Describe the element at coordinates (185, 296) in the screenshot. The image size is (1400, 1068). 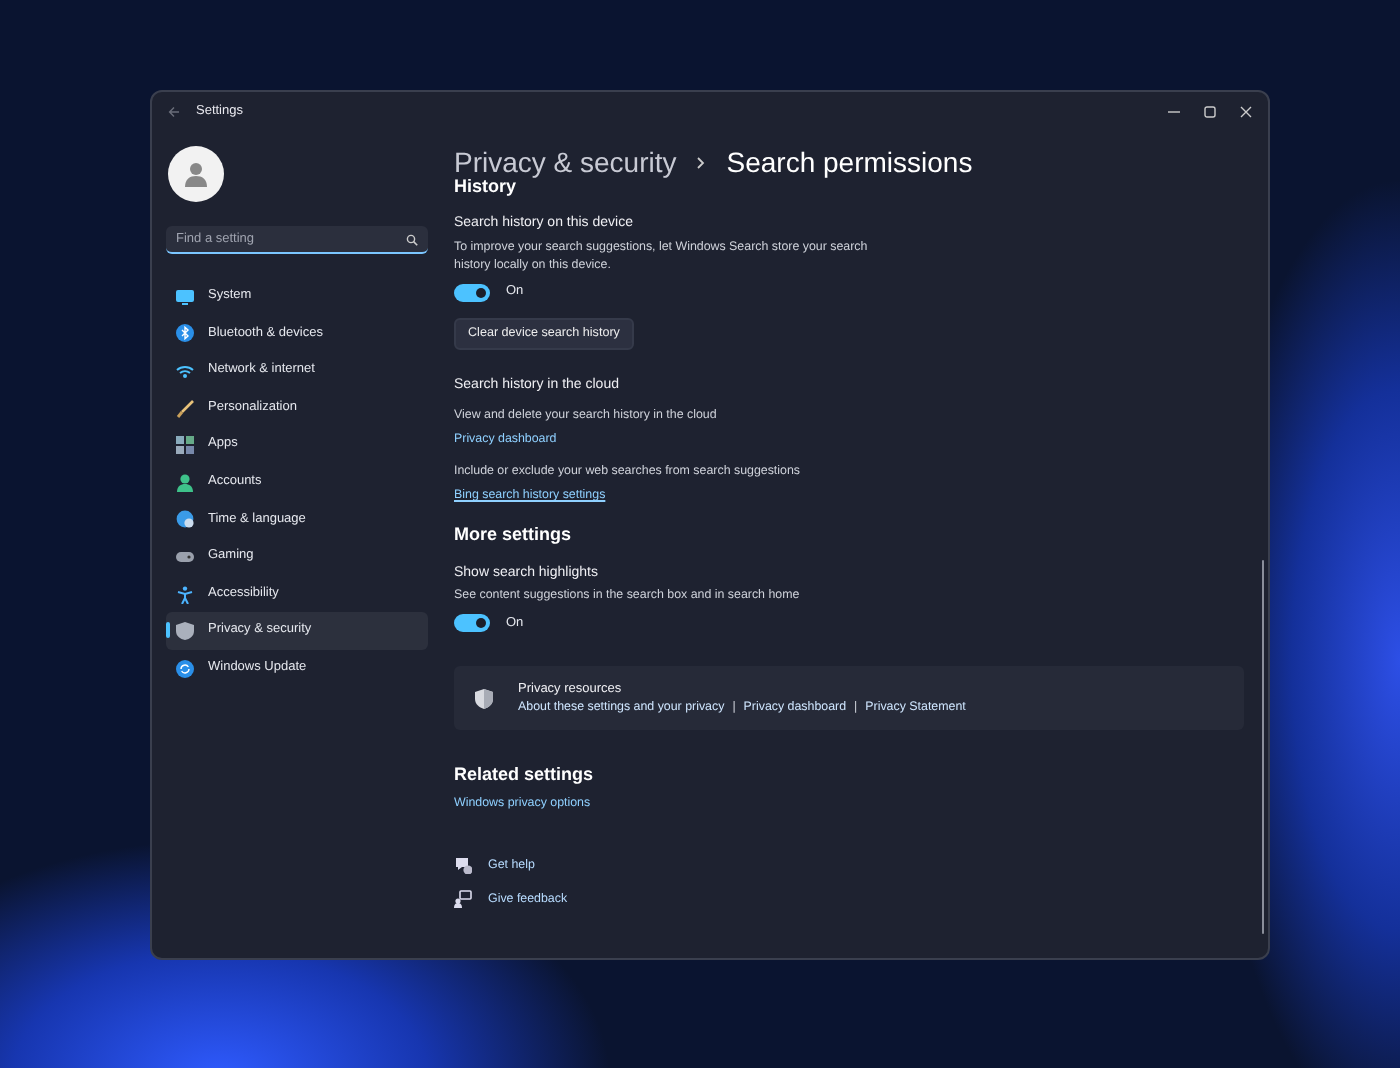
I see `display-icon` at that location.